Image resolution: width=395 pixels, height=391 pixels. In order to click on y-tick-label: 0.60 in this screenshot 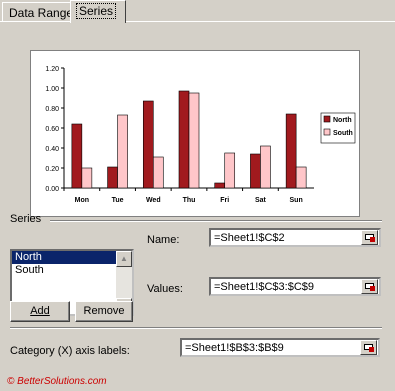, I will do `click(52, 129)`.